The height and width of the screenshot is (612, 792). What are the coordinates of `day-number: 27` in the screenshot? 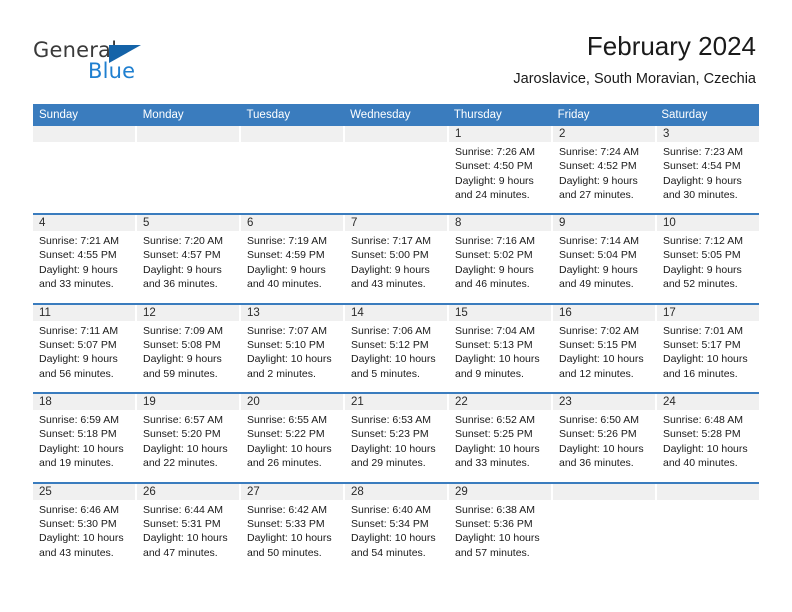 It's located at (253, 491).